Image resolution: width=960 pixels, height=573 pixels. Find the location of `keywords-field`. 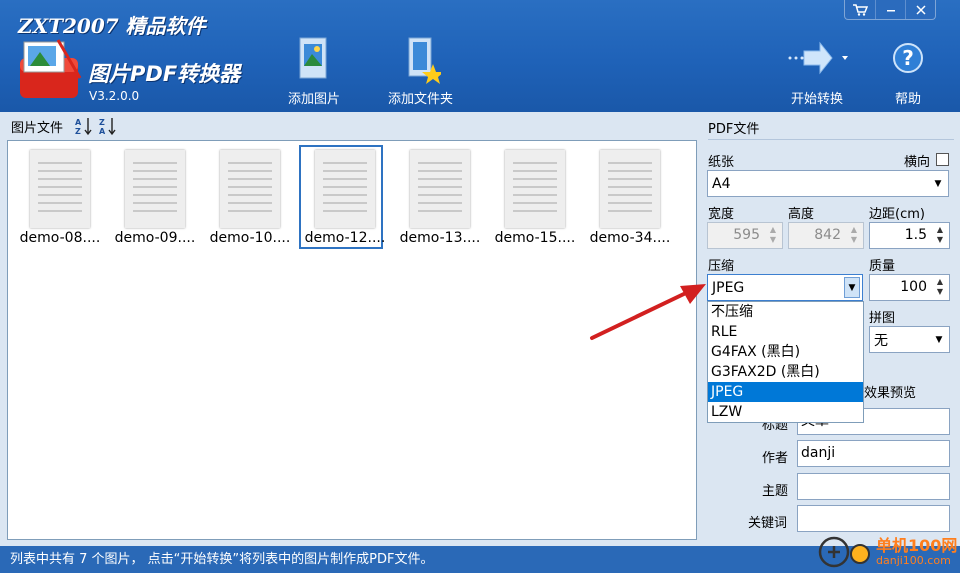

keywords-field is located at coordinates (873, 518).